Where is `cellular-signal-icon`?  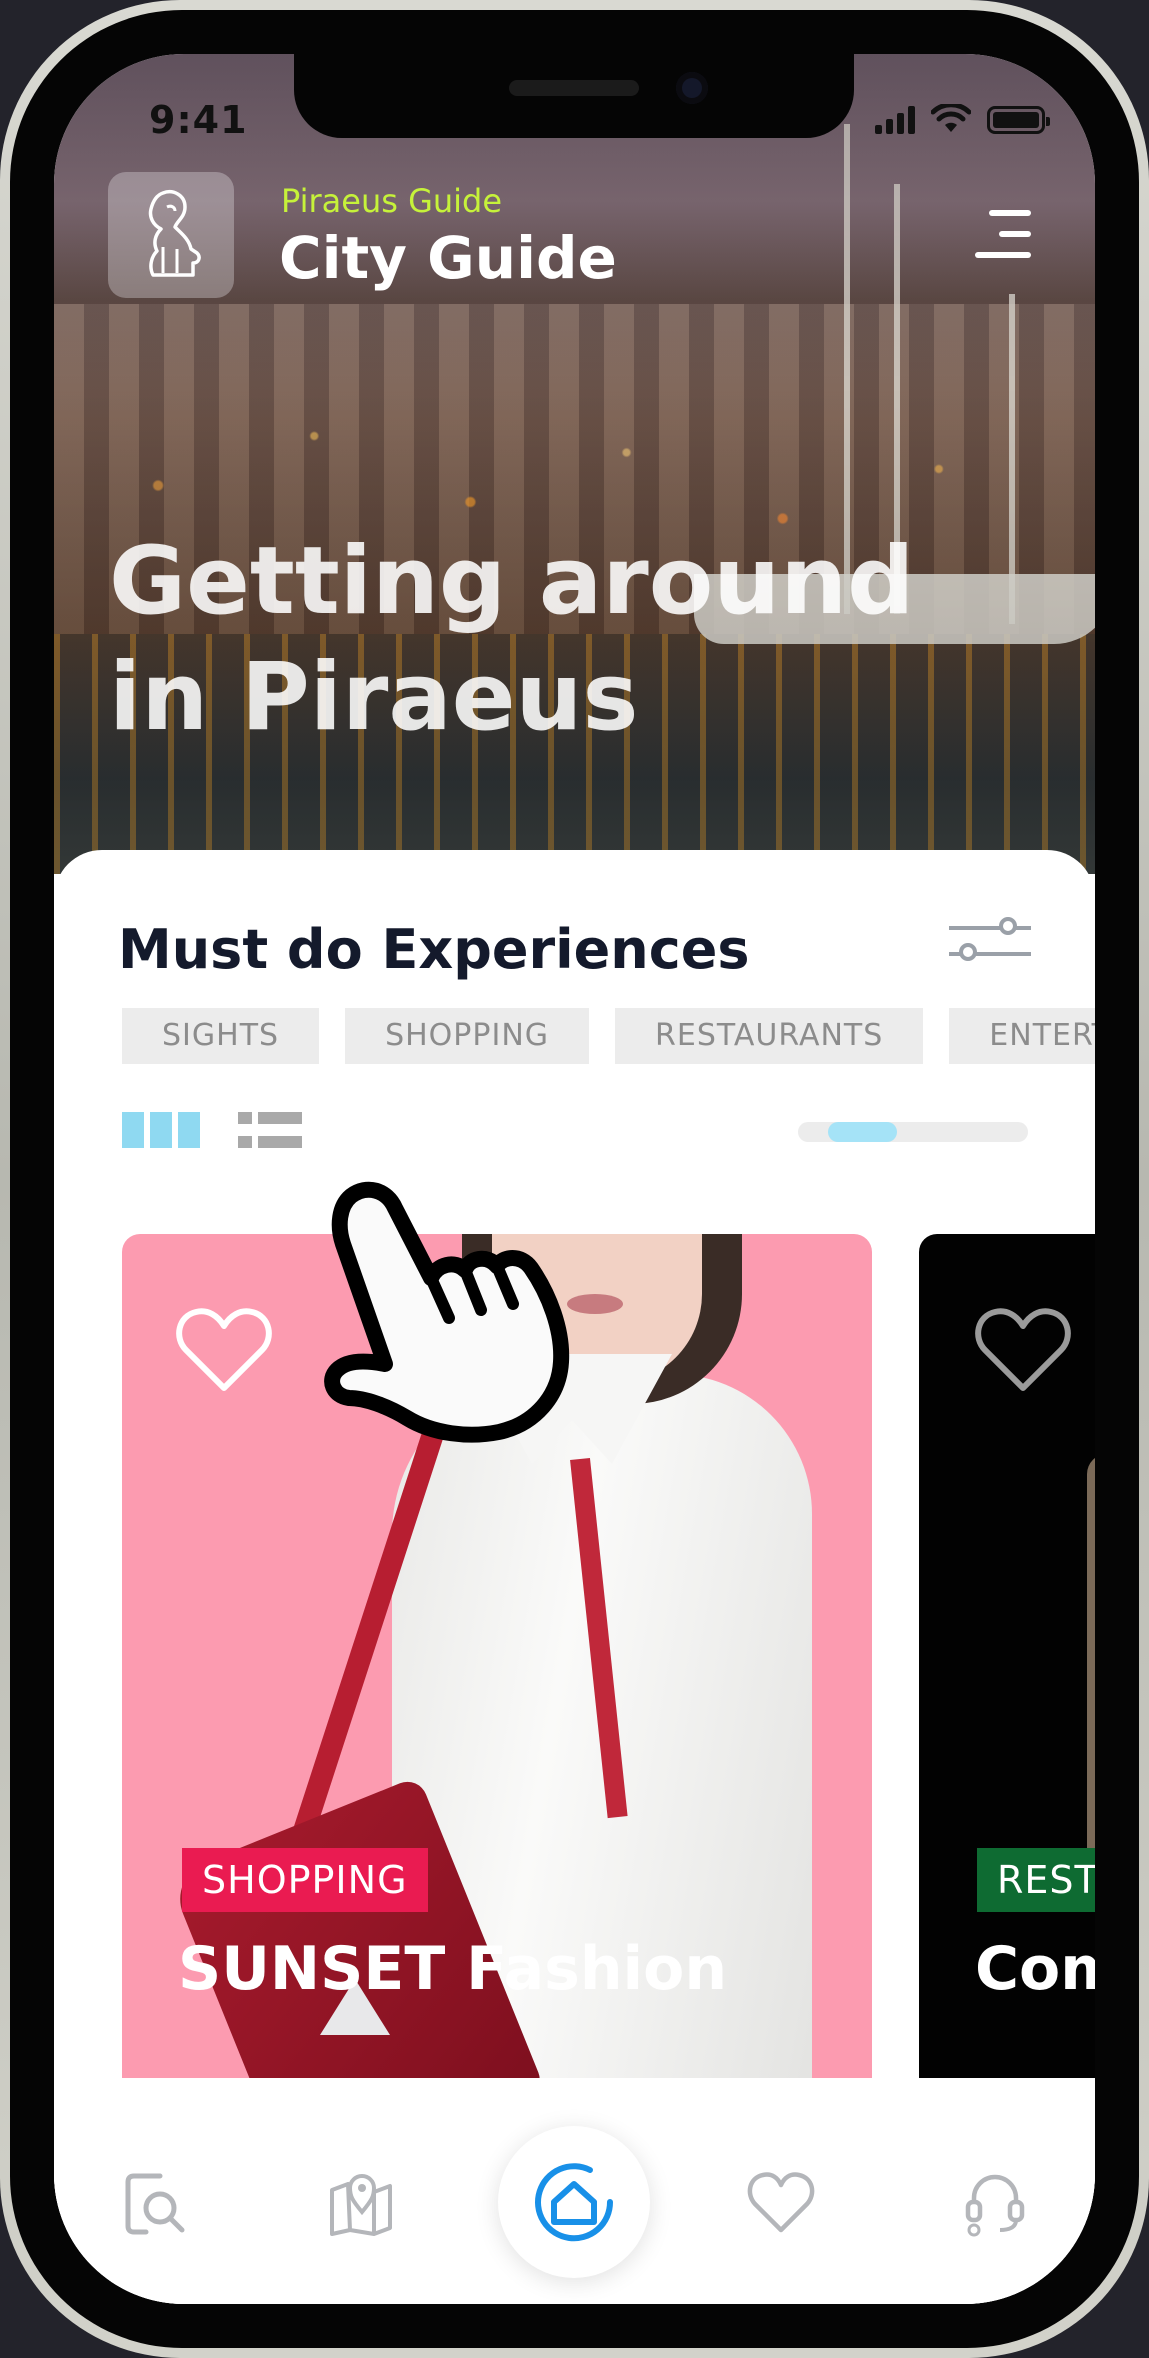
cellular-signal-icon is located at coordinates (895, 120).